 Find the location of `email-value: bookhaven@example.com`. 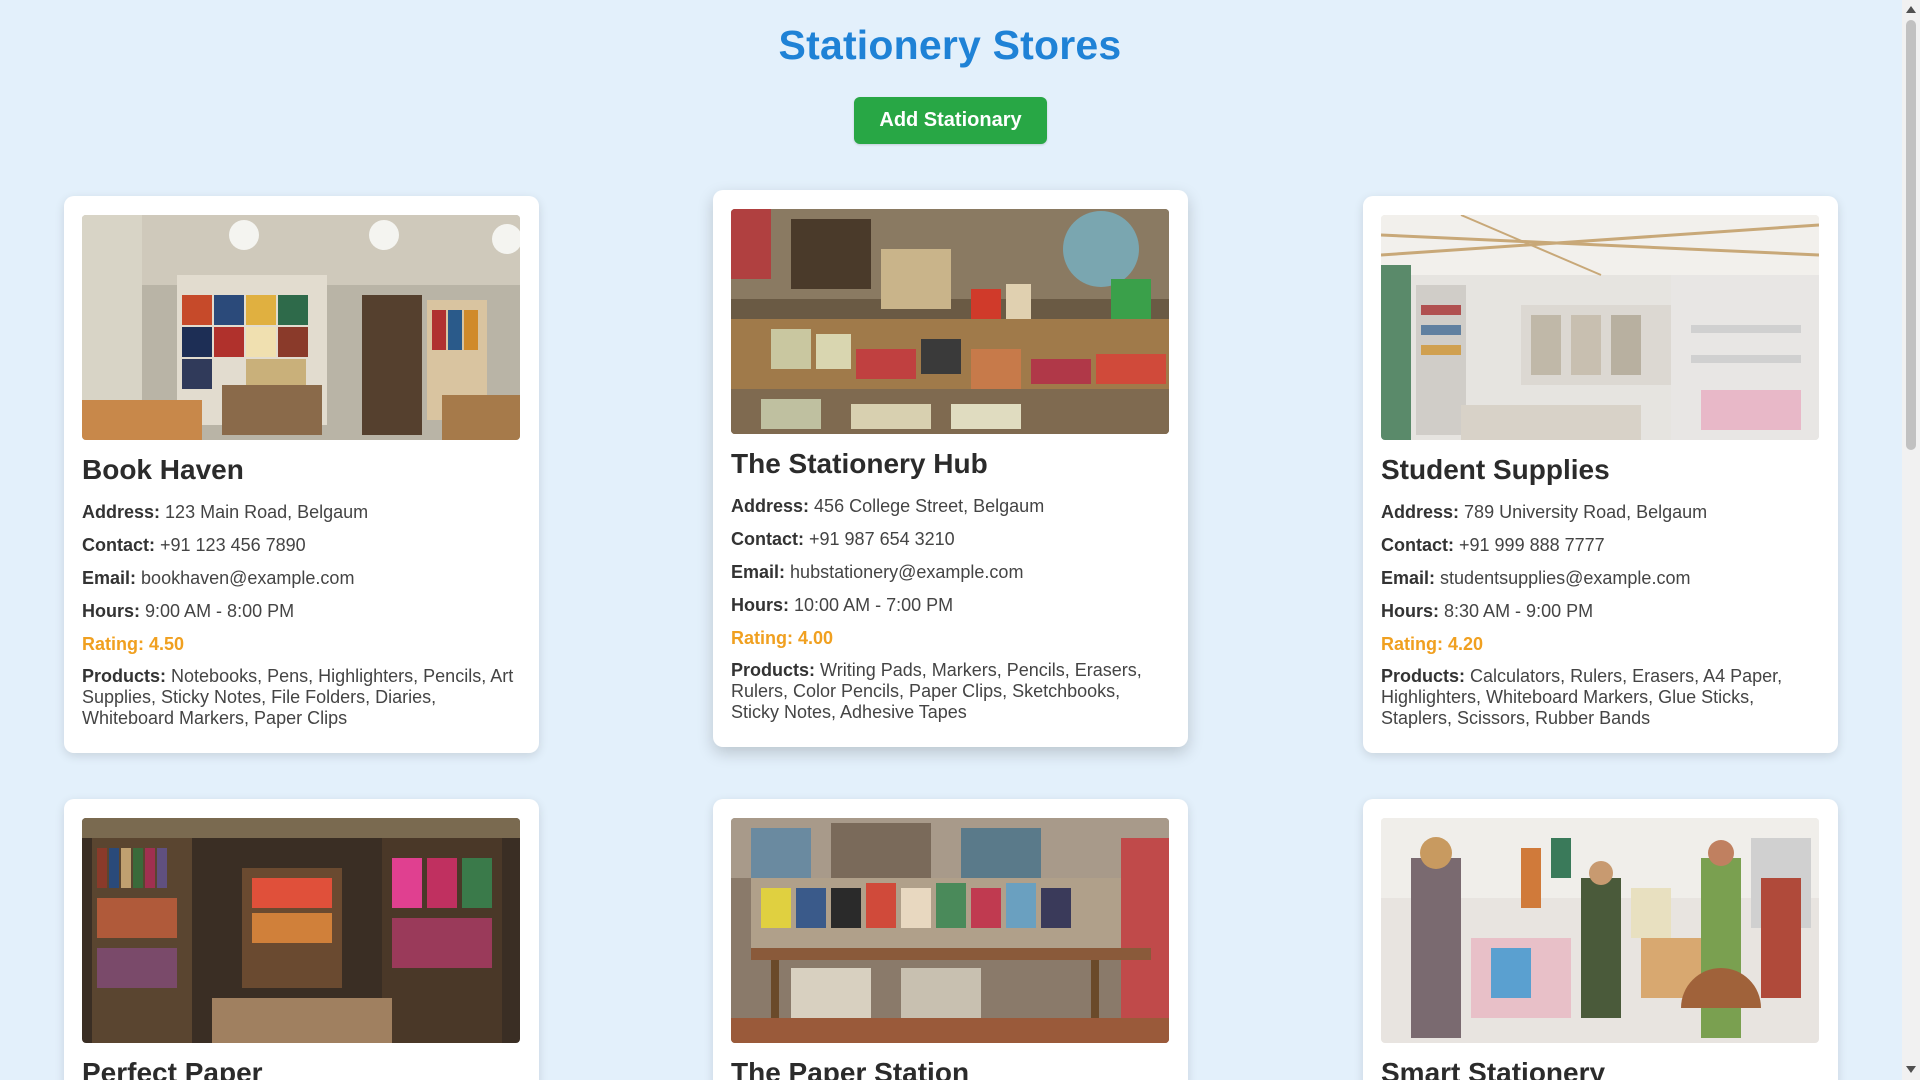

email-value: bookhaven@example.com is located at coordinates (248, 578).